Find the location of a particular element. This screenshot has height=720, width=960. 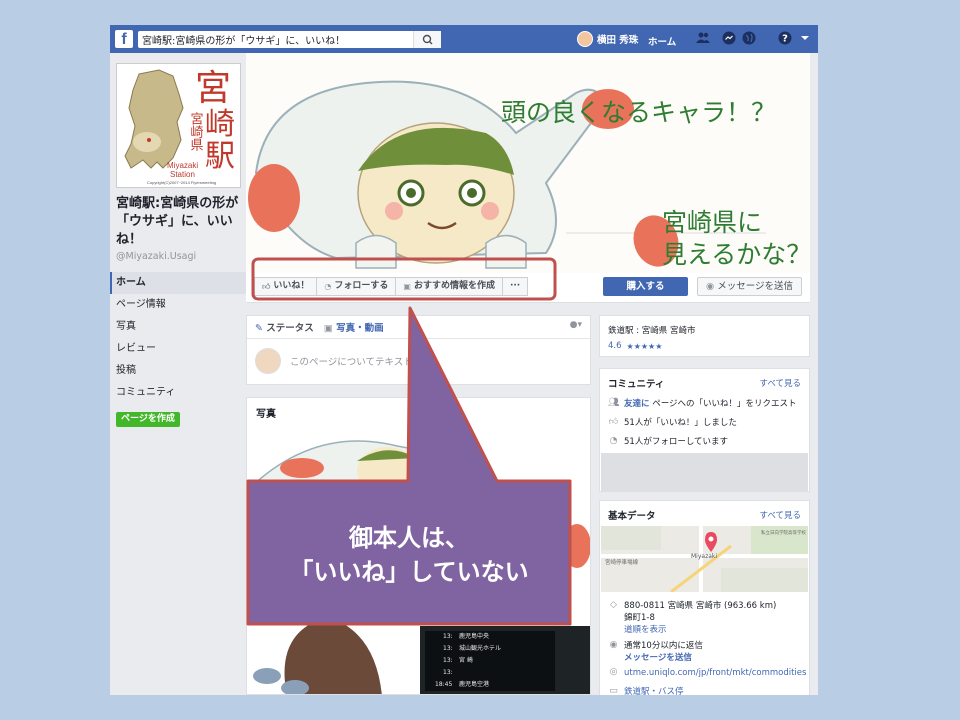

logo-copyright: Copyright(C)2007~2014 Flyersmeeting is located at coordinates (181, 182).